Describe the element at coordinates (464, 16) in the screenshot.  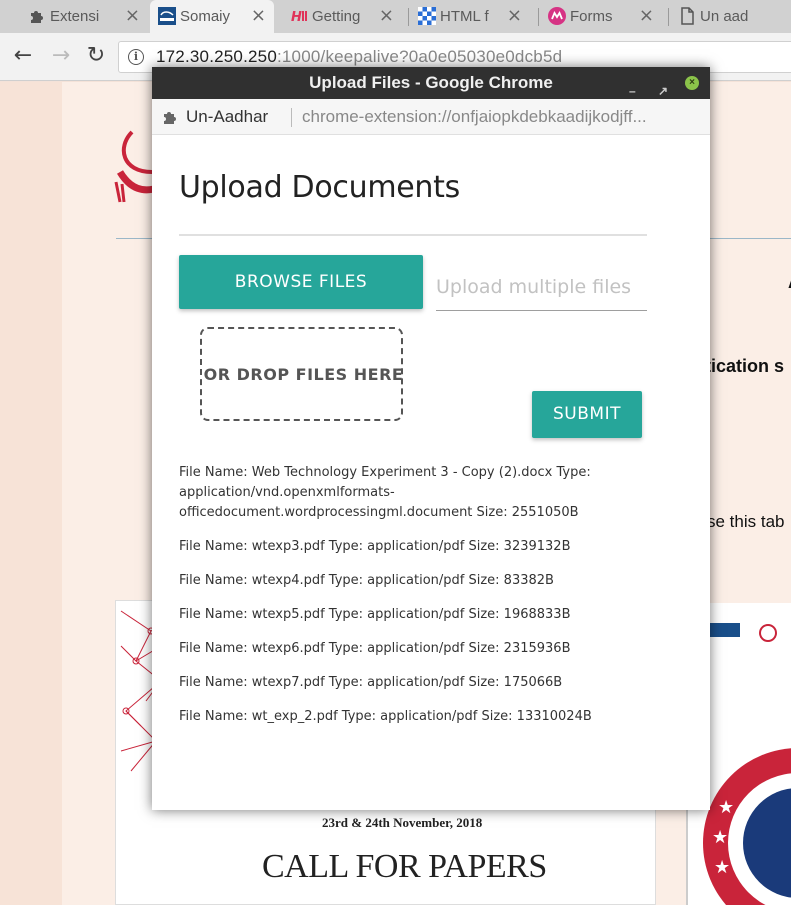
I see `tab-label: HTML f` at that location.